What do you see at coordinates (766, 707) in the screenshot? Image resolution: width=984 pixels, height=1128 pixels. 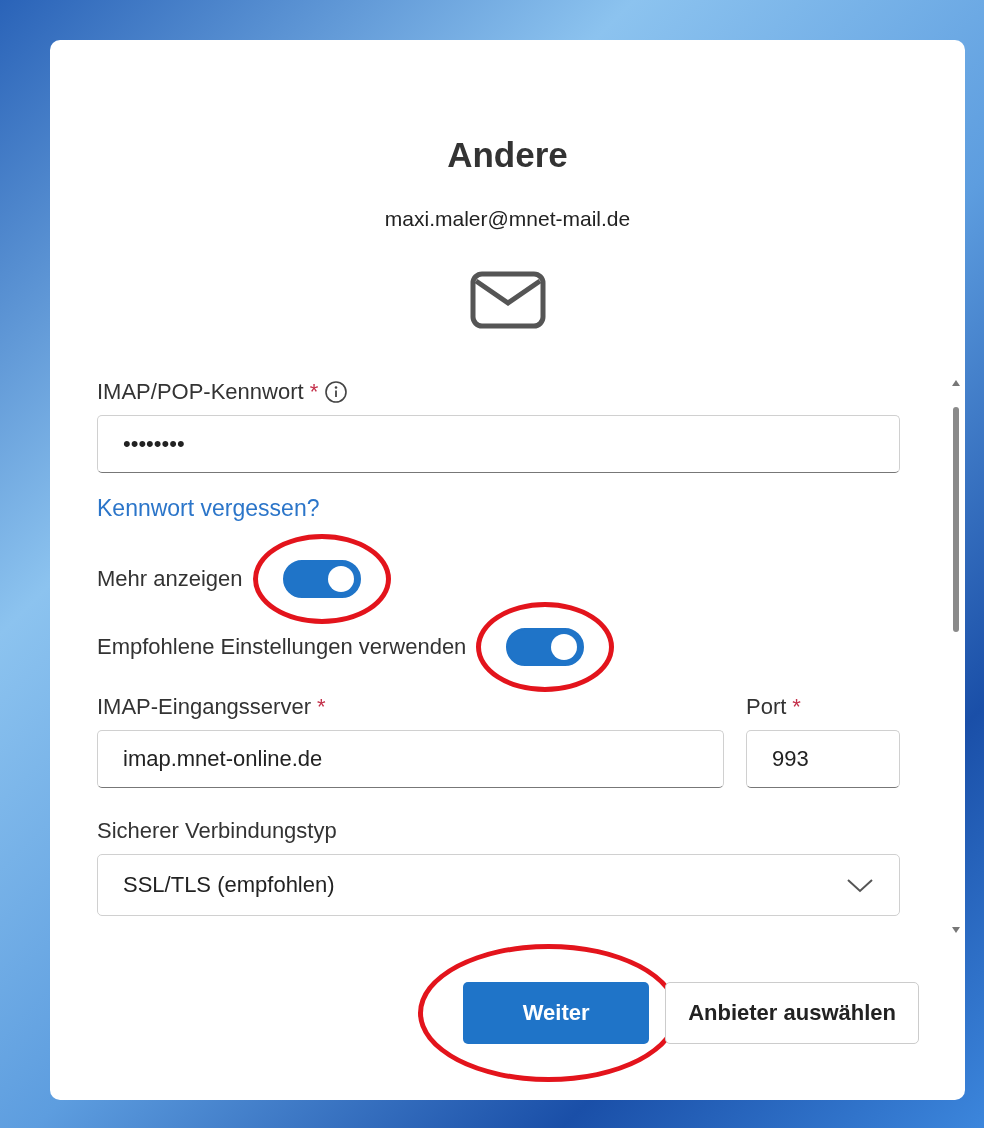 I see `field-label: Port` at bounding box center [766, 707].